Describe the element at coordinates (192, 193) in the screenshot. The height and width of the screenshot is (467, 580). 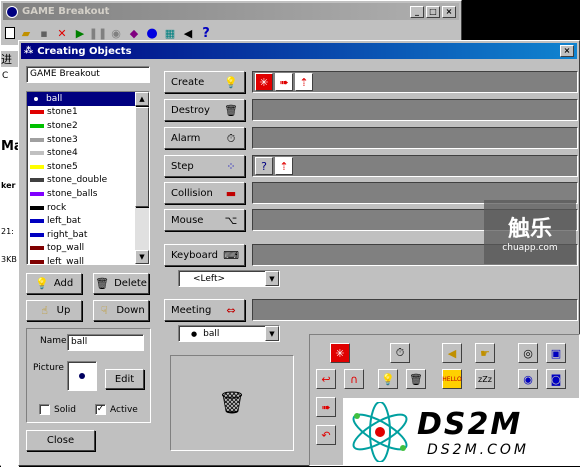
I see `event-label: Collision` at that location.